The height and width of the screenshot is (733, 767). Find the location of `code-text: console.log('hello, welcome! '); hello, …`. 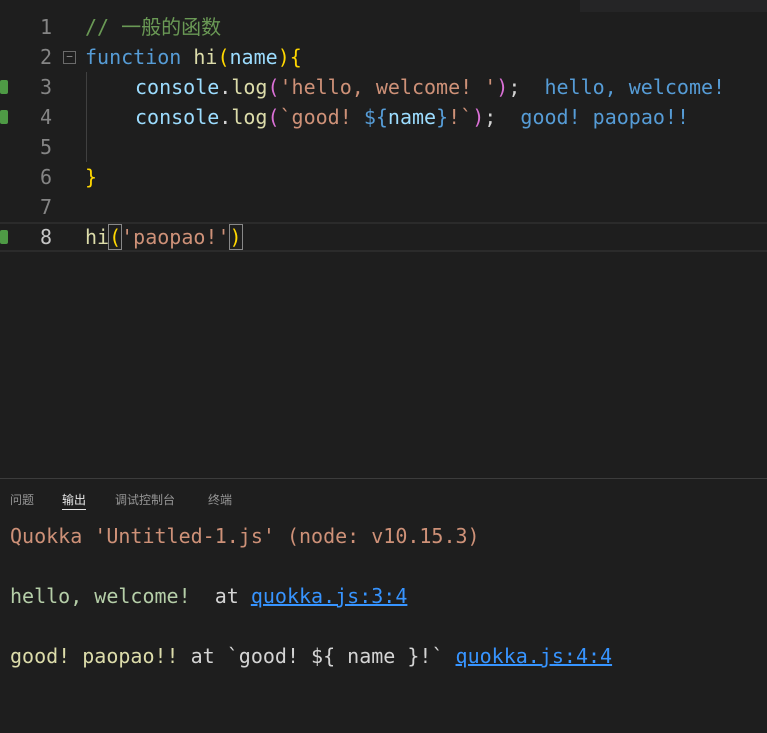

code-text: console.log('hello, welcome! '); hello, … is located at coordinates (430, 87).